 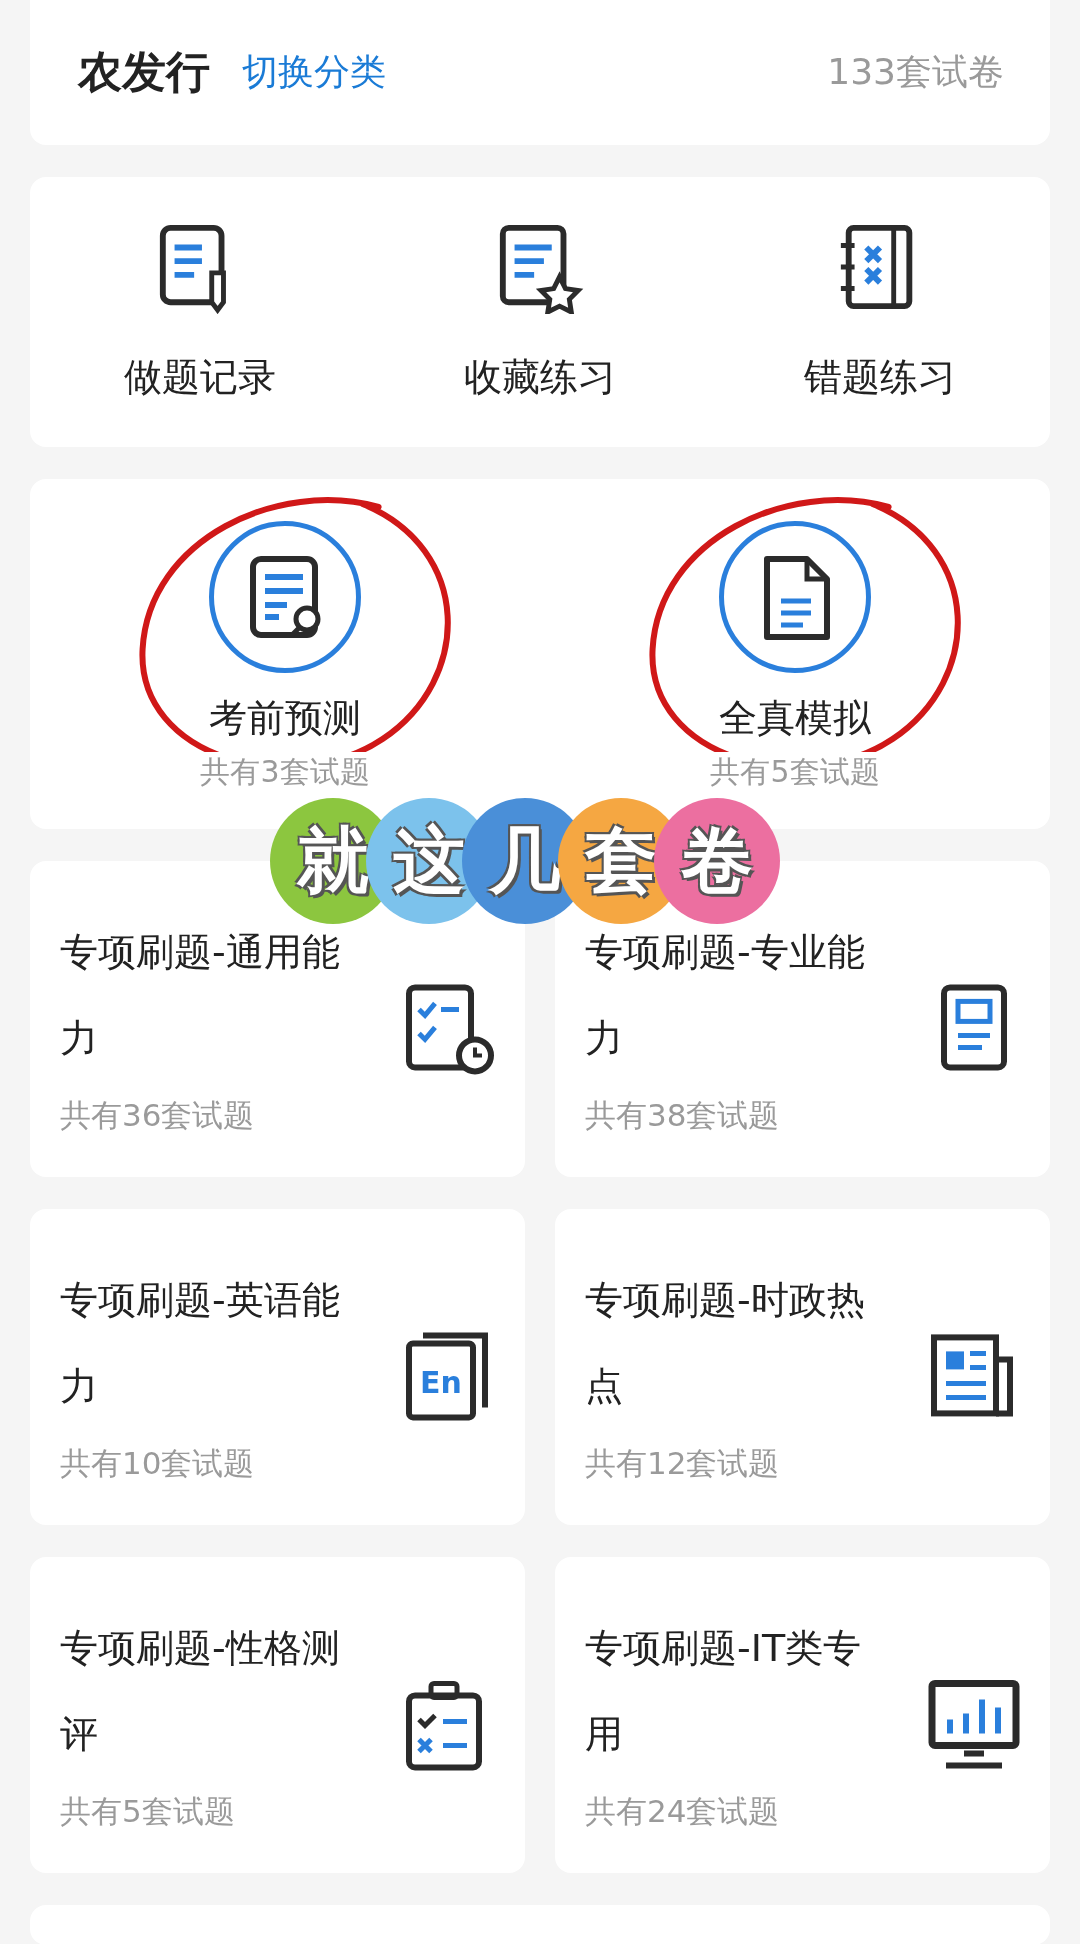 What do you see at coordinates (285, 597) in the screenshot?
I see `document-search-icon` at bounding box center [285, 597].